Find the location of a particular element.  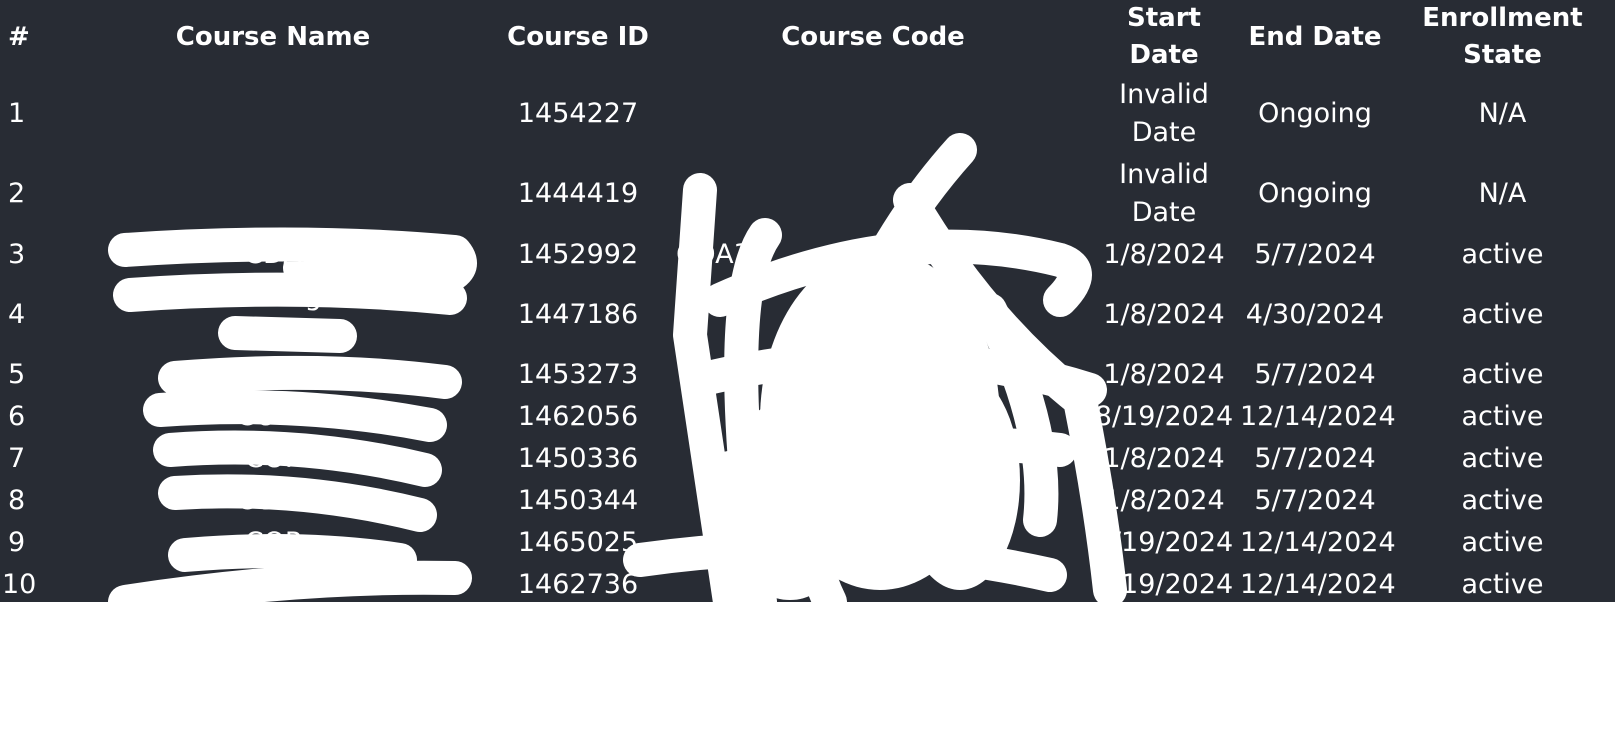

cell-course-name: CDA is located at coordinates (273, 254).